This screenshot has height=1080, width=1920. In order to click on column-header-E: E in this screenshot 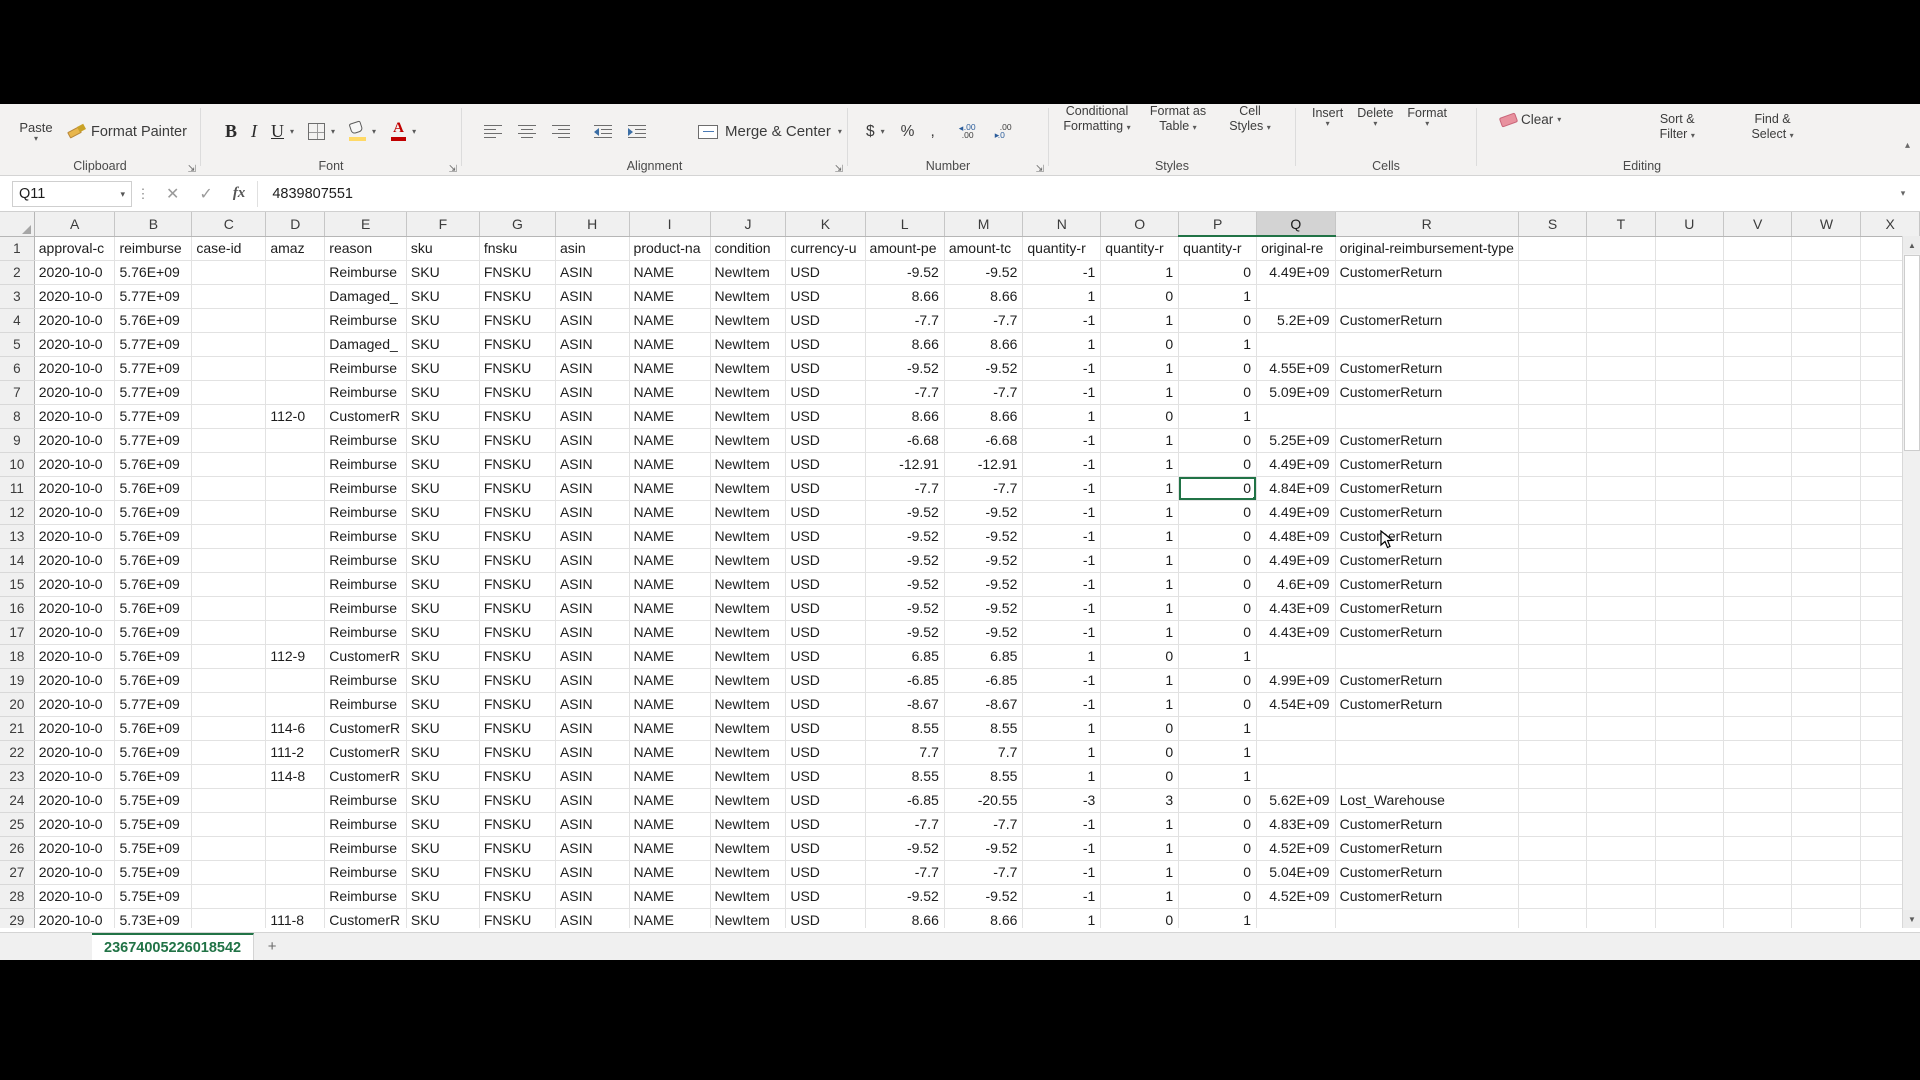, I will do `click(365, 224)`.